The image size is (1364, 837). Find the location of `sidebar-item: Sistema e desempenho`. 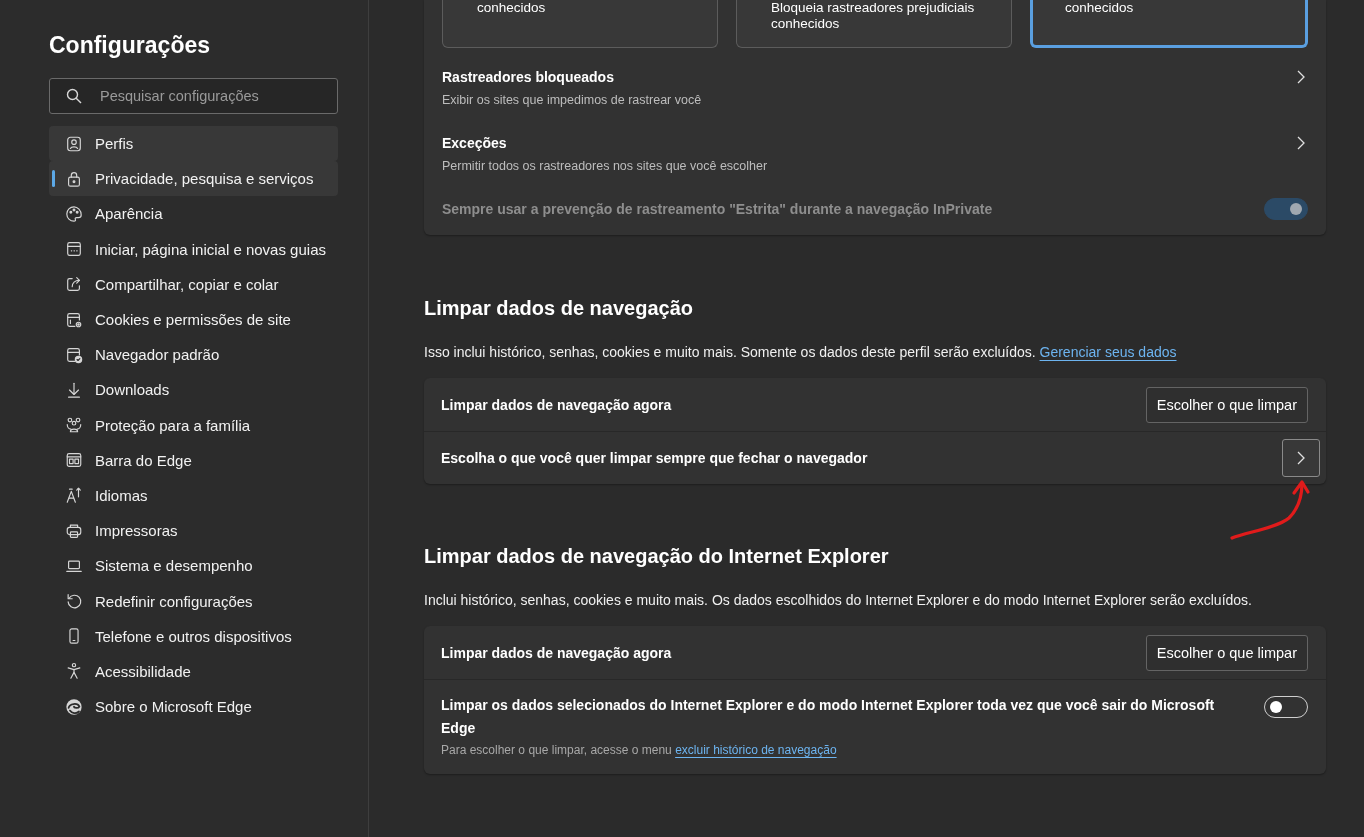

sidebar-item: Sistema e desempenho is located at coordinates (193, 566).